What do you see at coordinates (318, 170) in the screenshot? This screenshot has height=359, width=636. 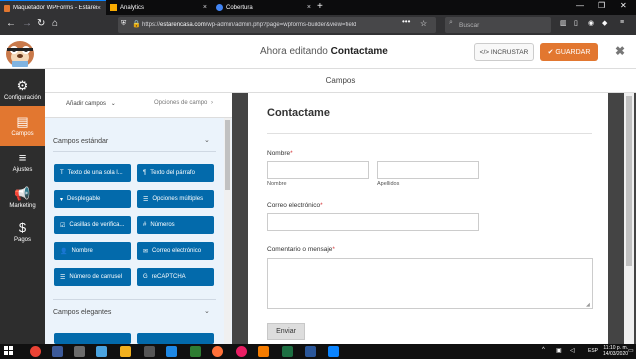 I see `first-name-input` at bounding box center [318, 170].